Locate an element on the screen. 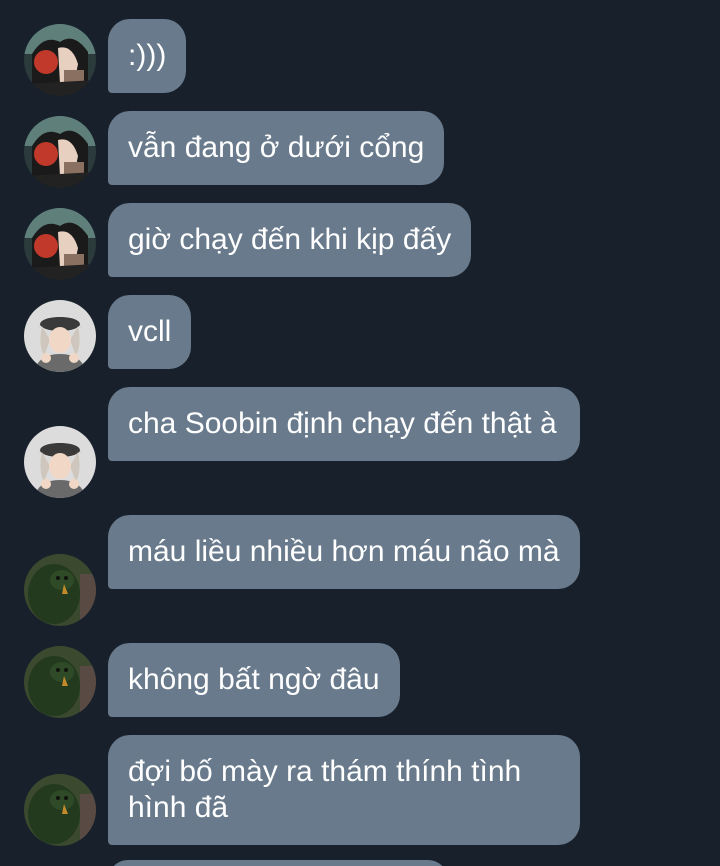 This screenshot has width=720, height=866. message-text: vẫn đang ở dưới cổng is located at coordinates (276, 147).